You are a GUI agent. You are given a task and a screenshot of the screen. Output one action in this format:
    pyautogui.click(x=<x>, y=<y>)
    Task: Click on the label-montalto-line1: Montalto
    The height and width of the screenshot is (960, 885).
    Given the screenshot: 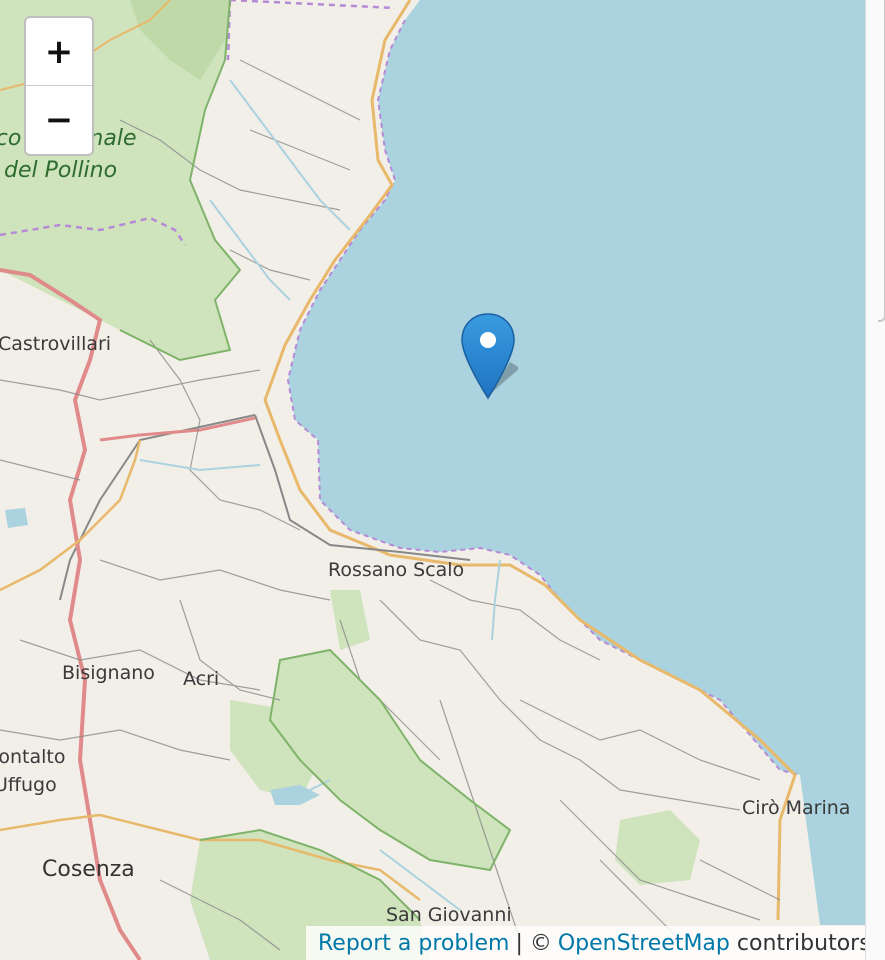 What is the action you would take?
    pyautogui.click(x=33, y=757)
    